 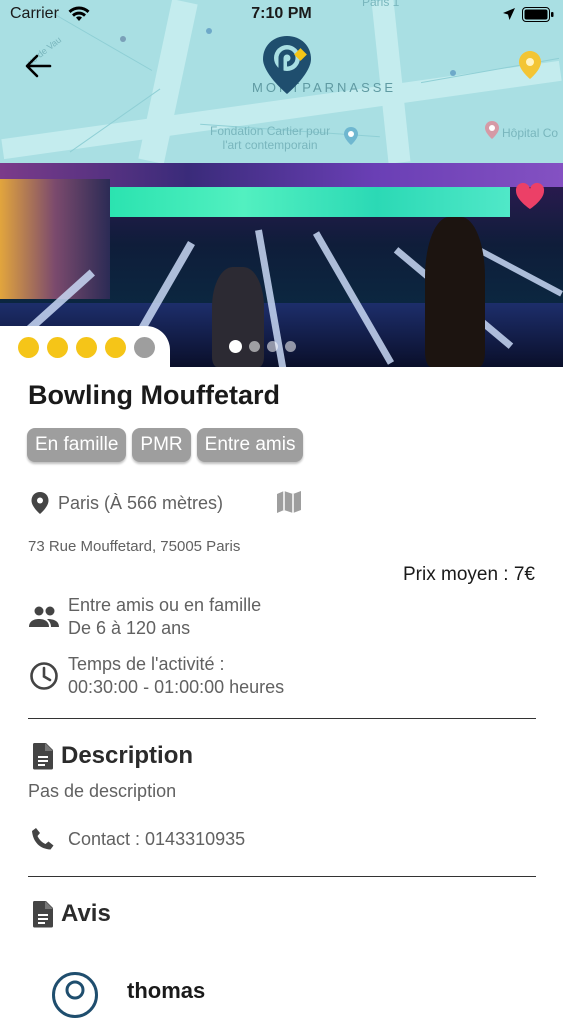 I want to click on reviews-title: Avis, so click(x=86, y=913).